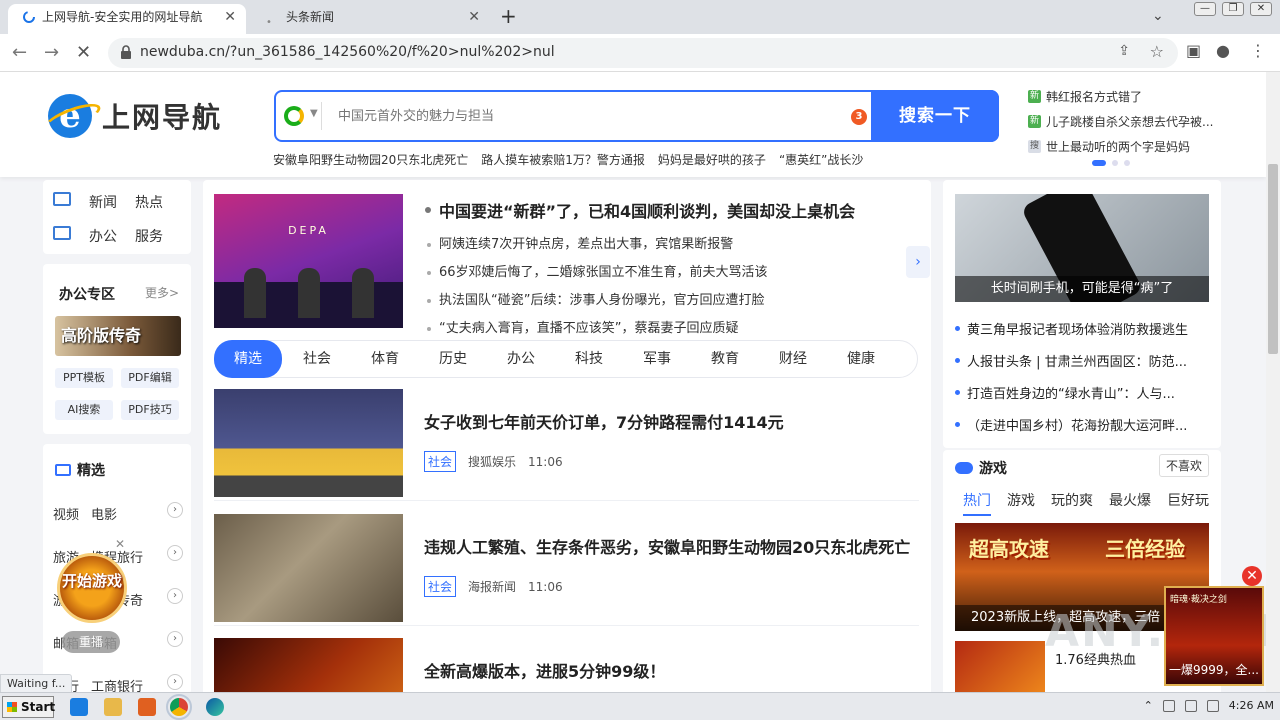 The image size is (1280, 720). Describe the element at coordinates (103, 202) in the screenshot. I see `nav-news-link: 新闻` at that location.